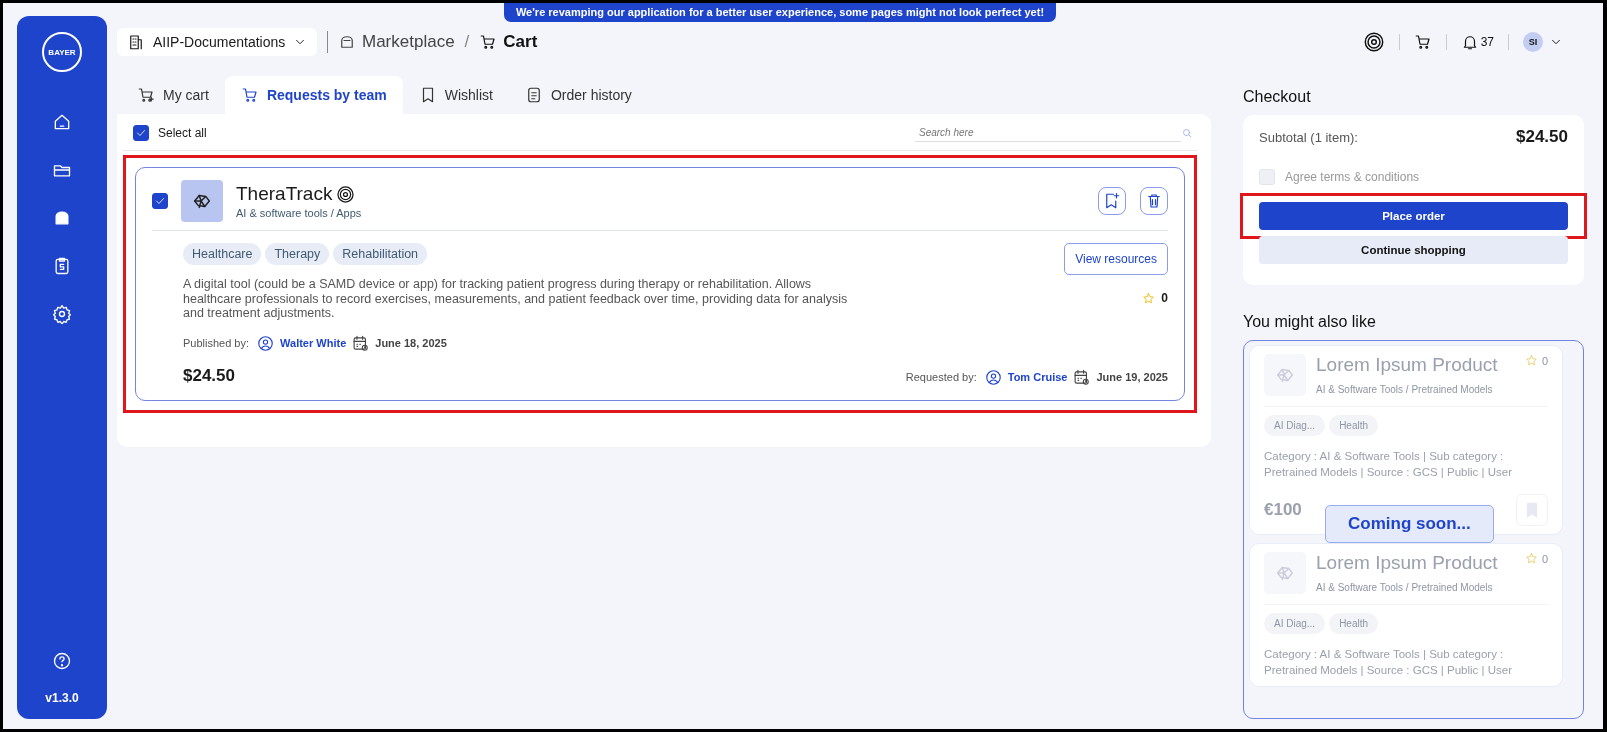 This screenshot has height=732, width=1607. What do you see at coordinates (508, 42) in the screenshot?
I see `breadcrumb-link: Cart` at bounding box center [508, 42].